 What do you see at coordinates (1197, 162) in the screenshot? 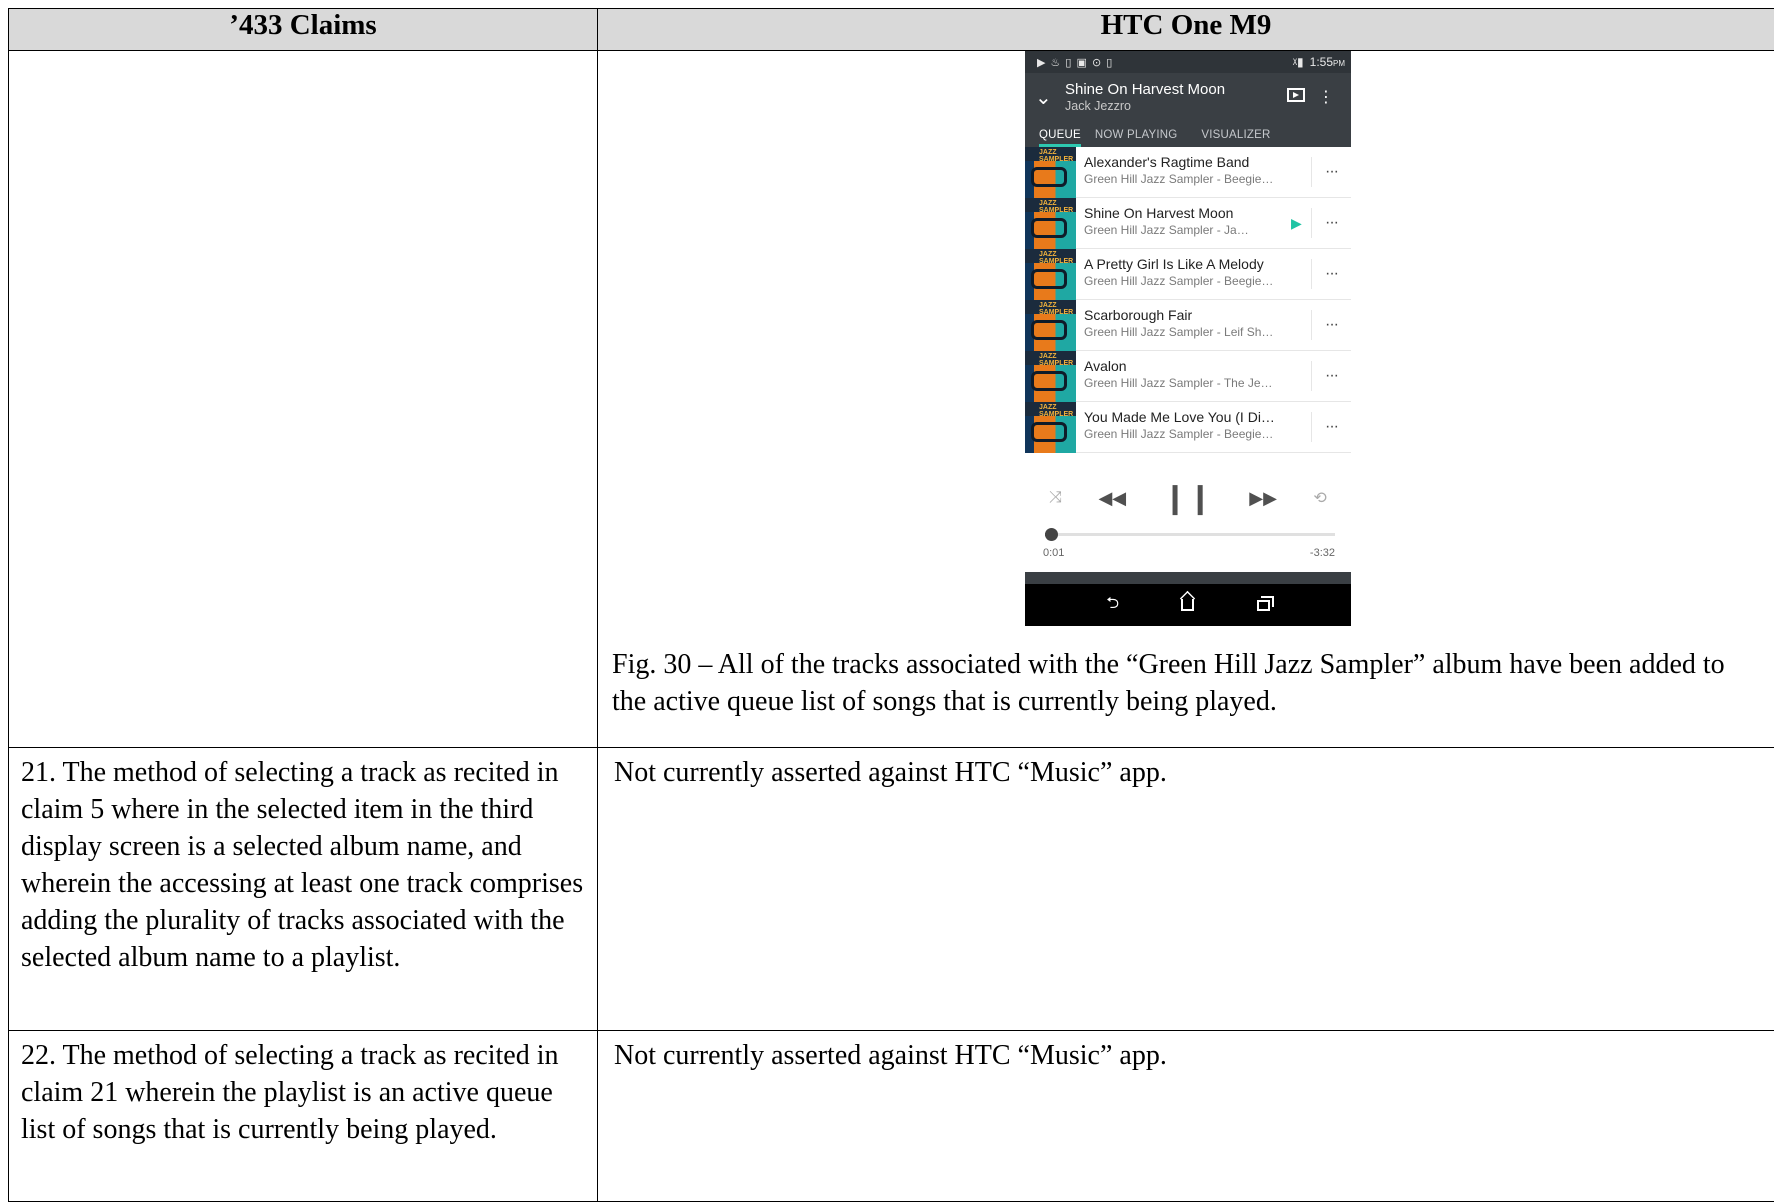
I see `queue-item-title: Alexander's Ragtime Band` at bounding box center [1197, 162].